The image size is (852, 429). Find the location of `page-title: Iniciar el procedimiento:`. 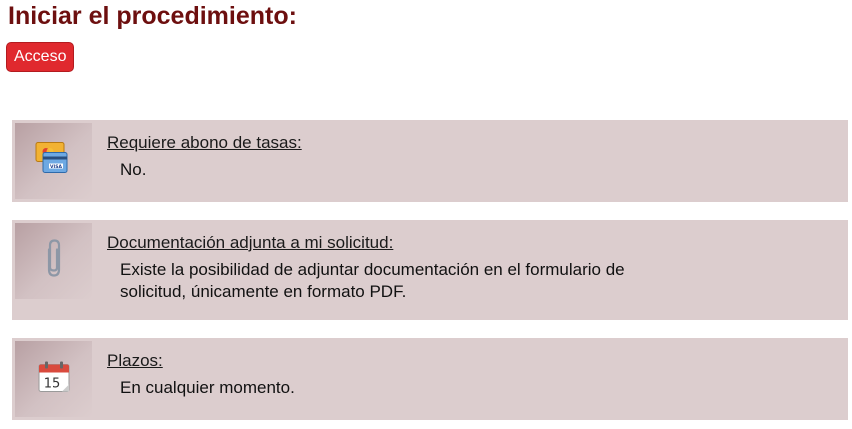

page-title: Iniciar el procedimiento: is located at coordinates (152, 16).